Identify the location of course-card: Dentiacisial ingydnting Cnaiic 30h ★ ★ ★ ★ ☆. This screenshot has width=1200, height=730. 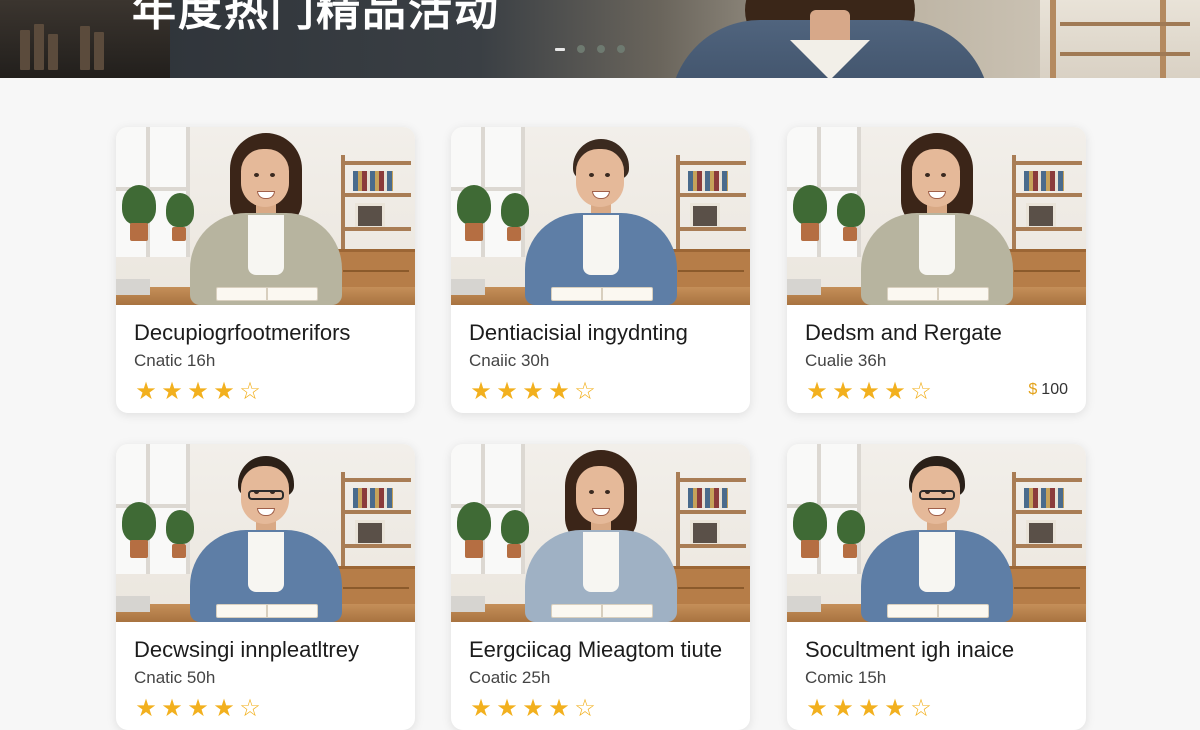
(600, 270).